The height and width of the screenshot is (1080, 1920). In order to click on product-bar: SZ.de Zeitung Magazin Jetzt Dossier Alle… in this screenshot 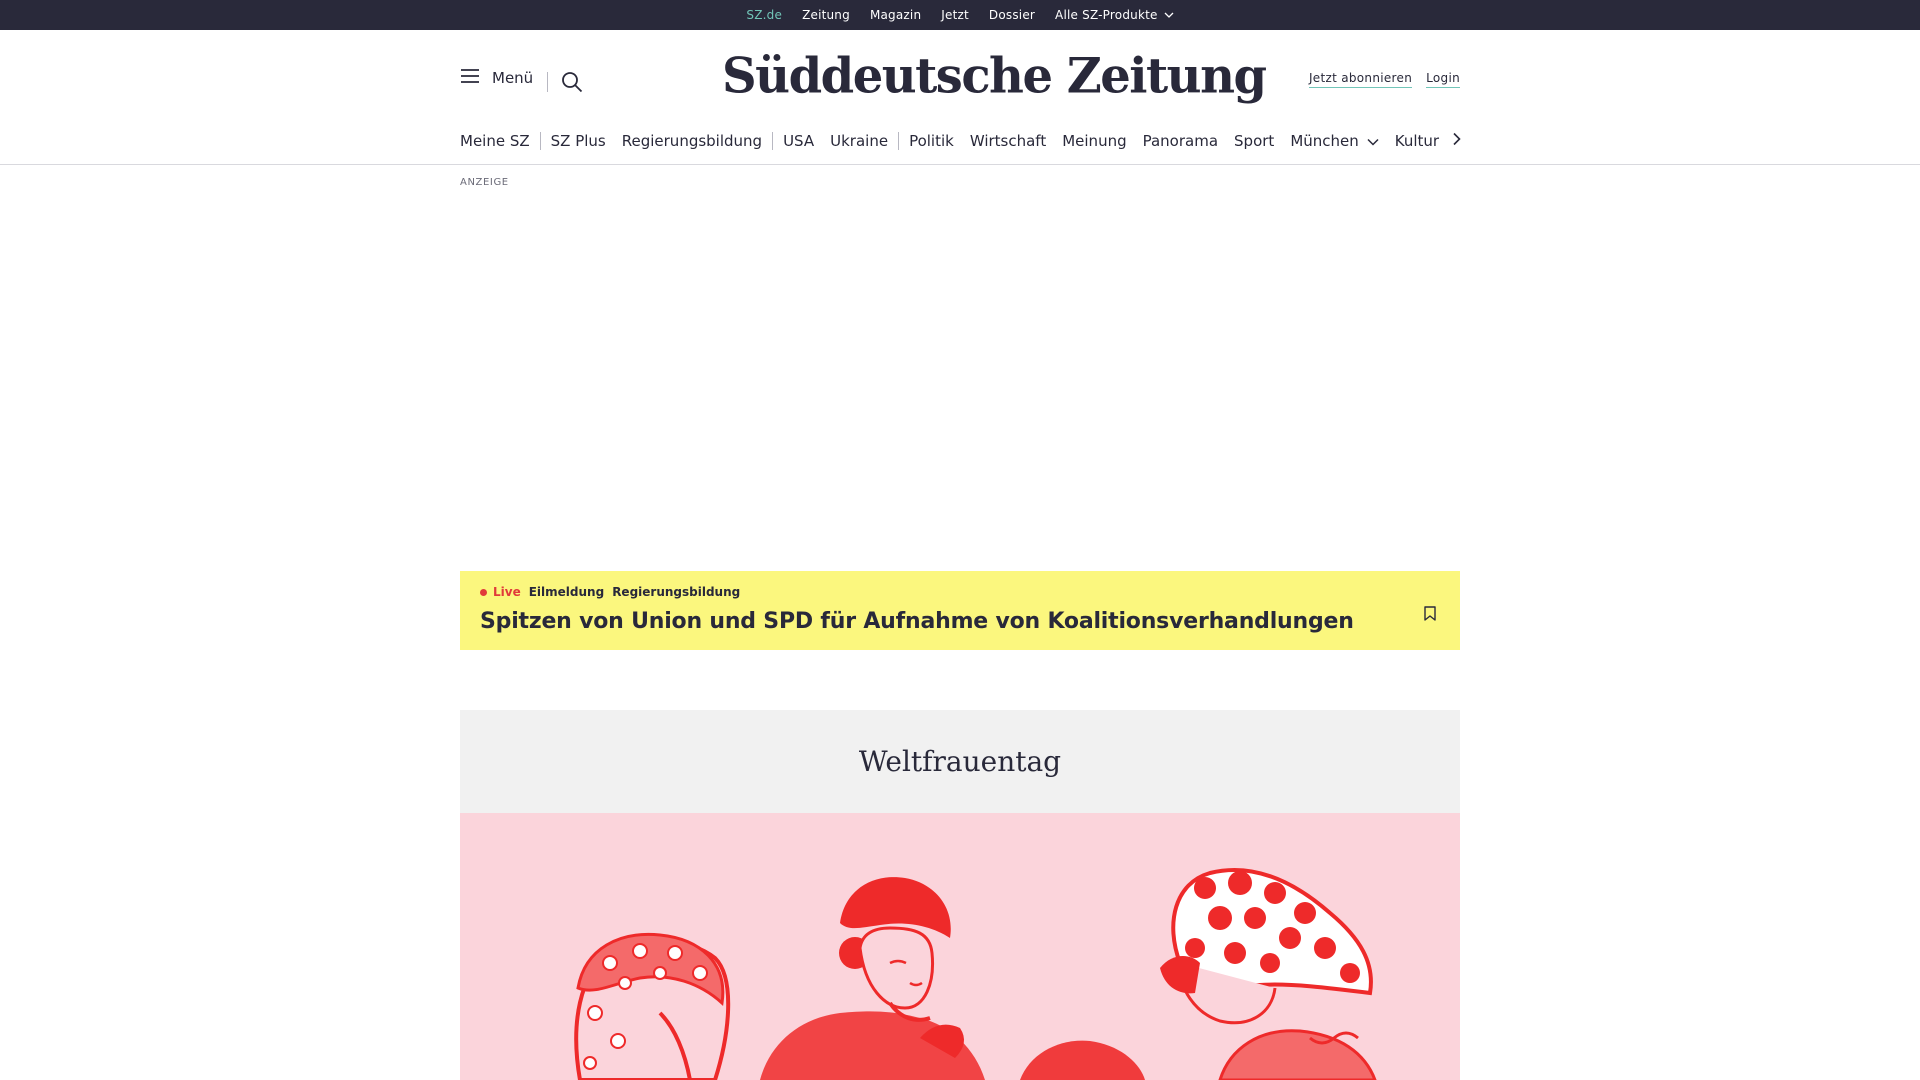, I will do `click(960, 16)`.